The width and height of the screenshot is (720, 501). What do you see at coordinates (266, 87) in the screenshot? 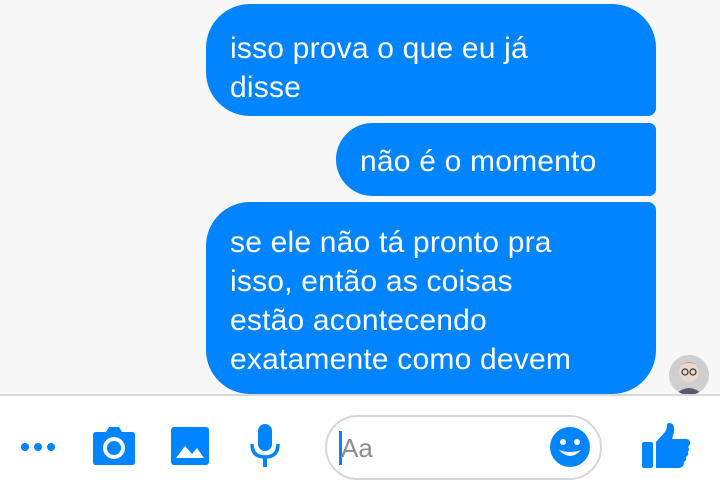
I see `message-line: disse` at bounding box center [266, 87].